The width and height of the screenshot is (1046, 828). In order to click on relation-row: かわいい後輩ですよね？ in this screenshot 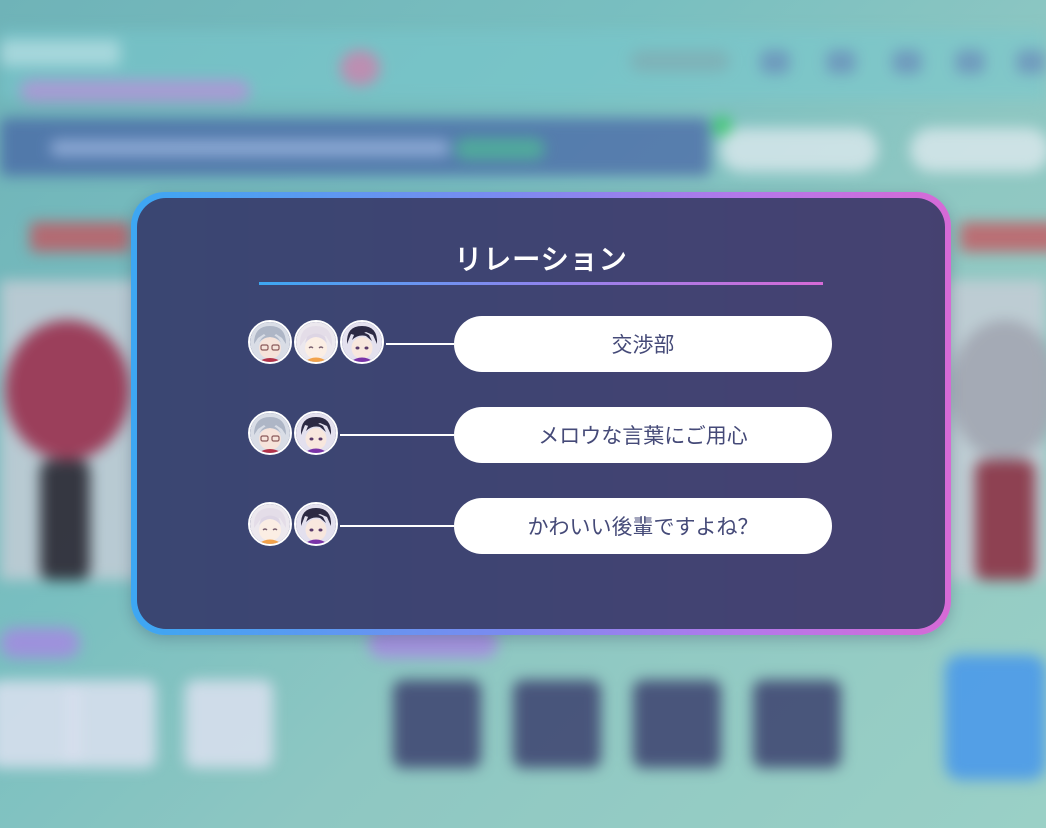, I will do `click(541, 526)`.